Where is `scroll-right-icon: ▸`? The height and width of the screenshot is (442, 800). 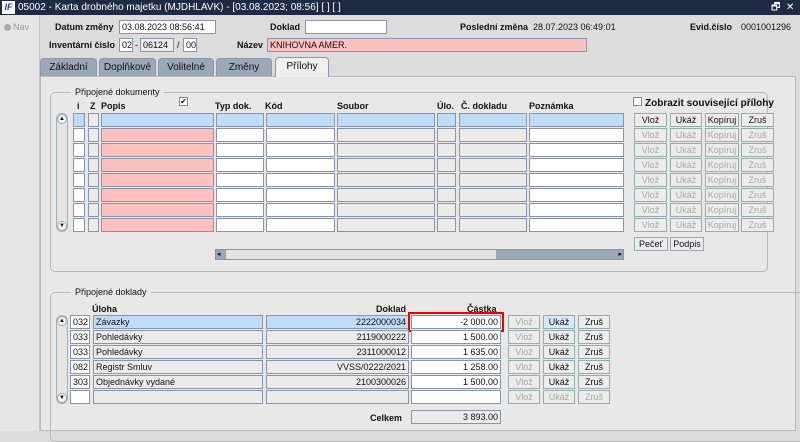
scroll-right-icon: ▸ is located at coordinates (620, 254).